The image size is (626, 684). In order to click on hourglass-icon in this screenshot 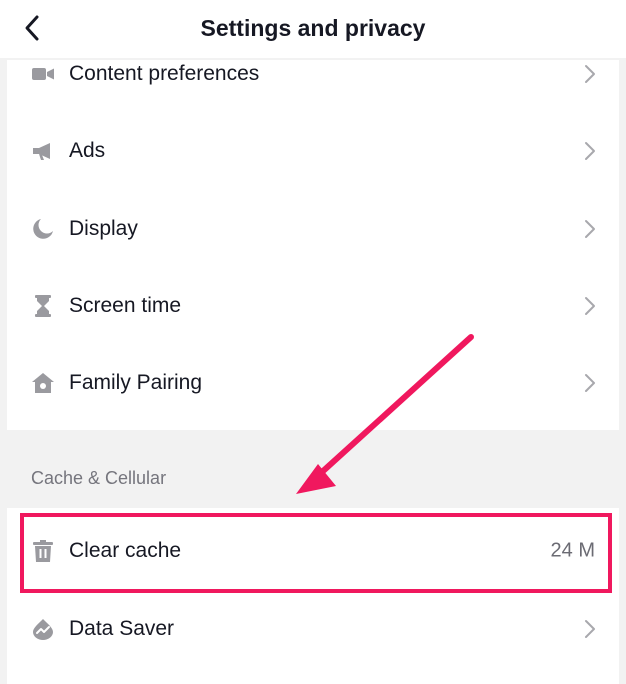, I will do `click(43, 306)`.